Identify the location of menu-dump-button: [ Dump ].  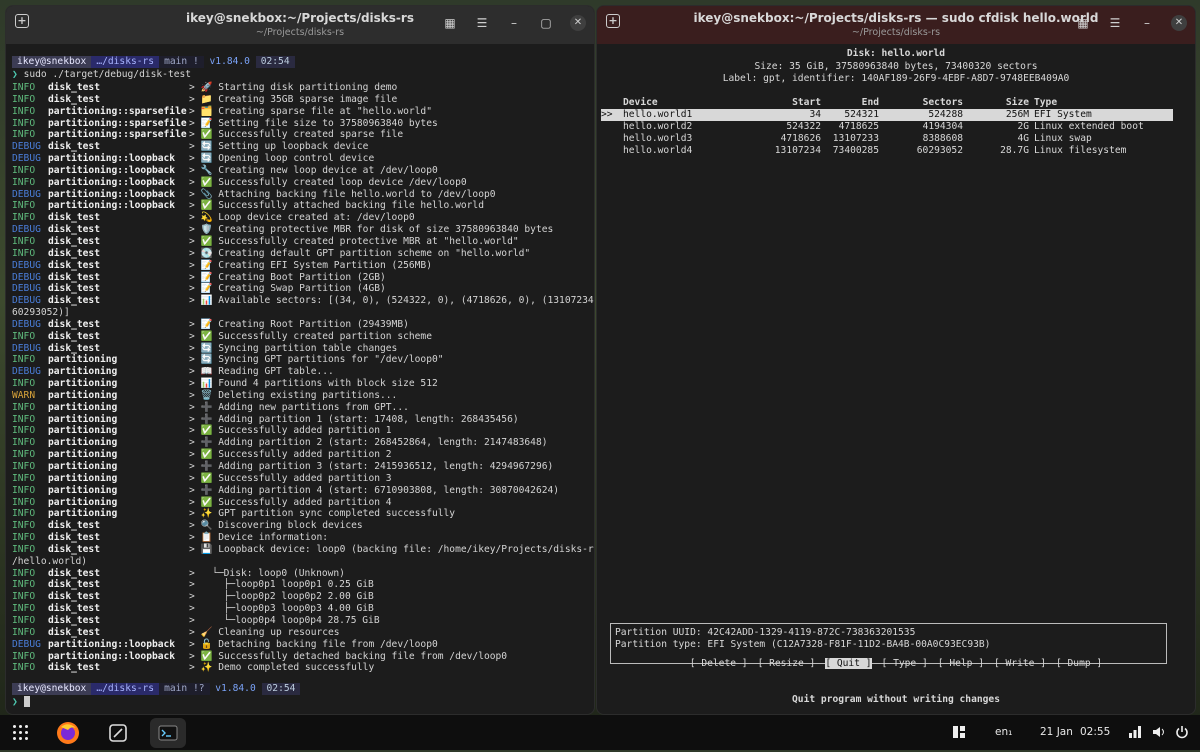
(1079, 663).